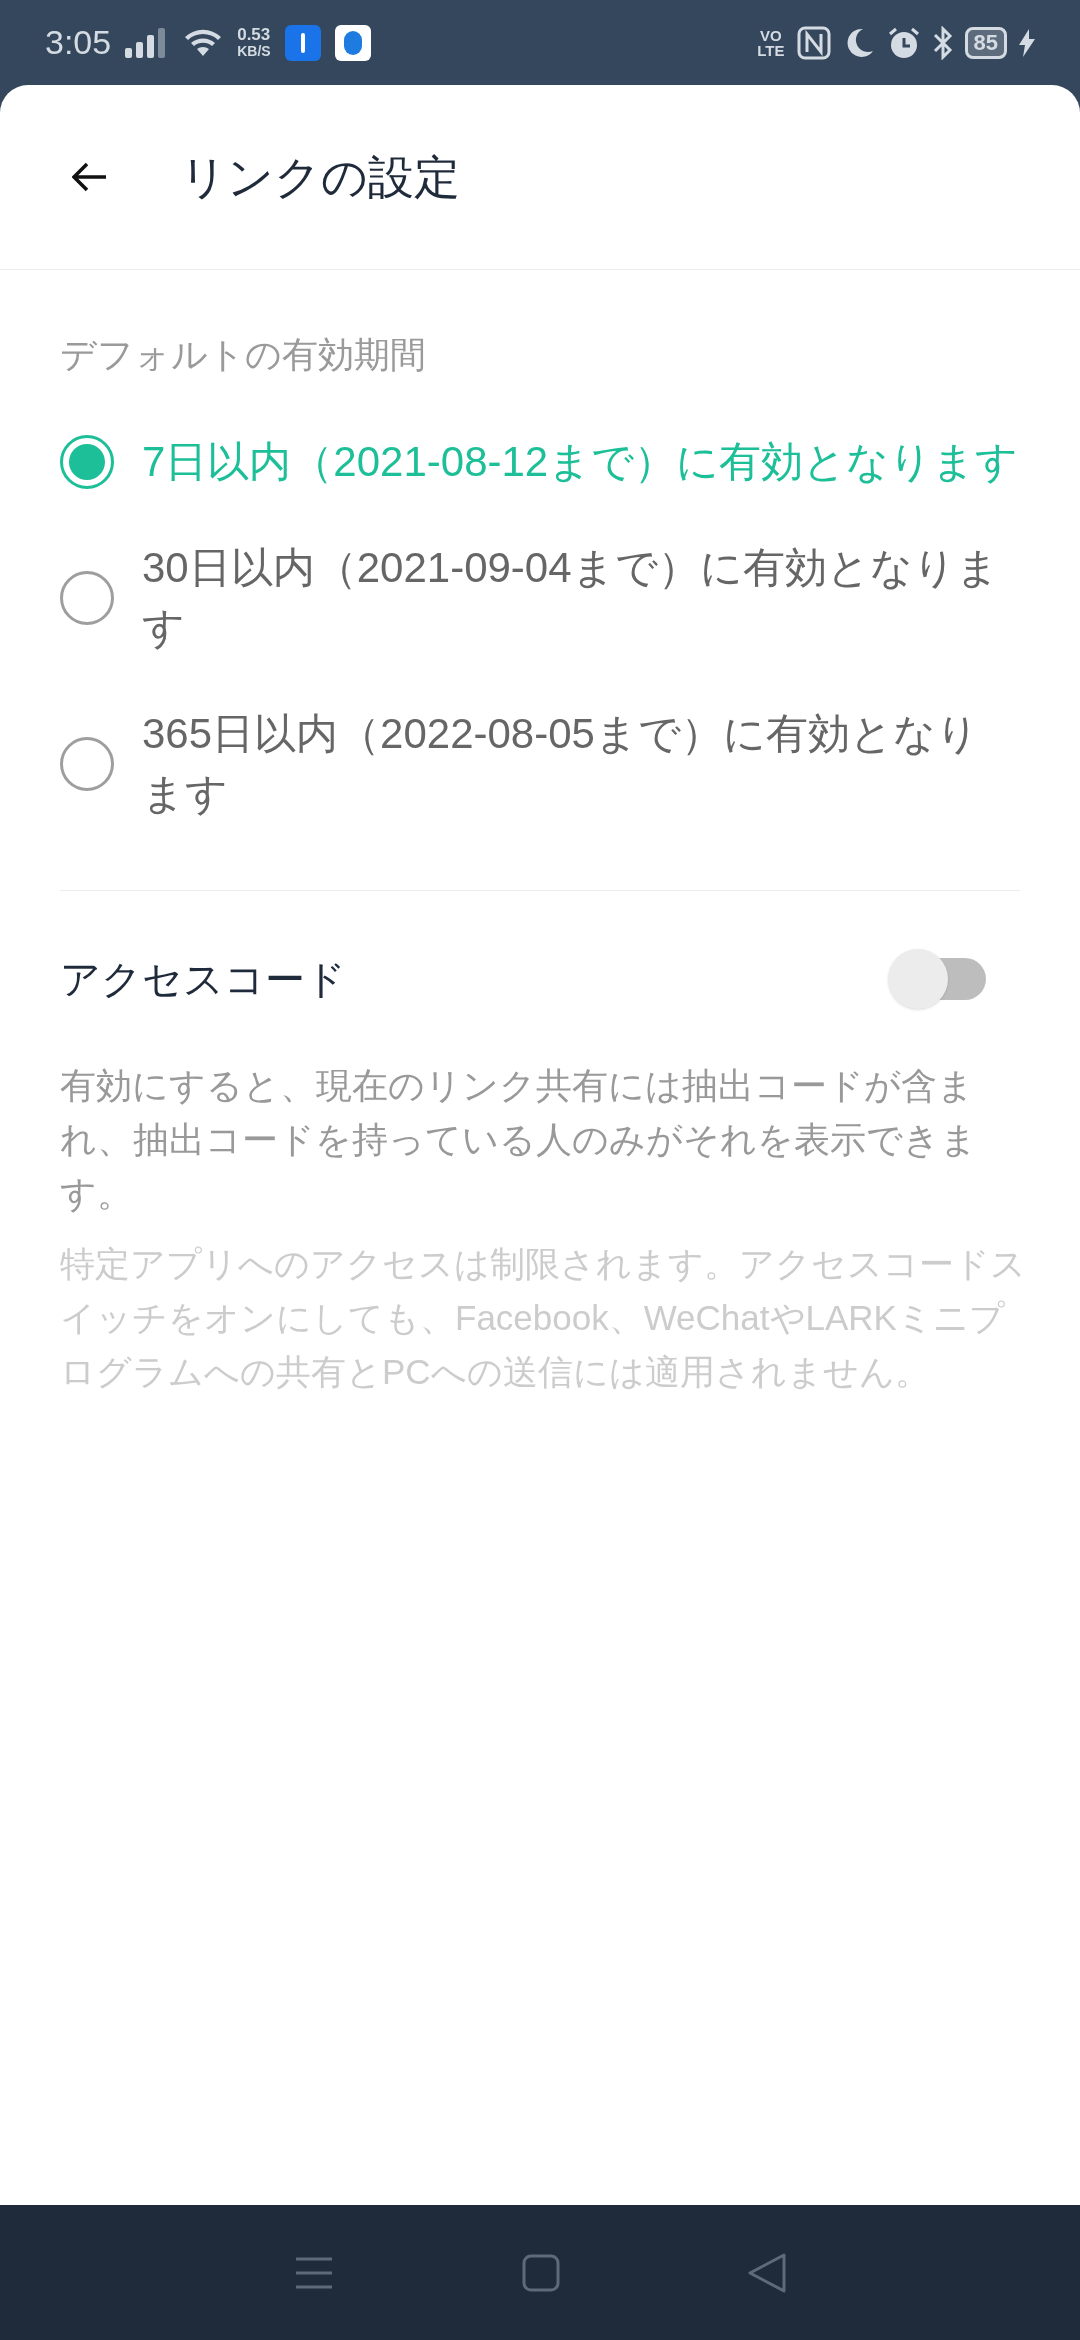  I want to click on menu-icon, so click(314, 2272).